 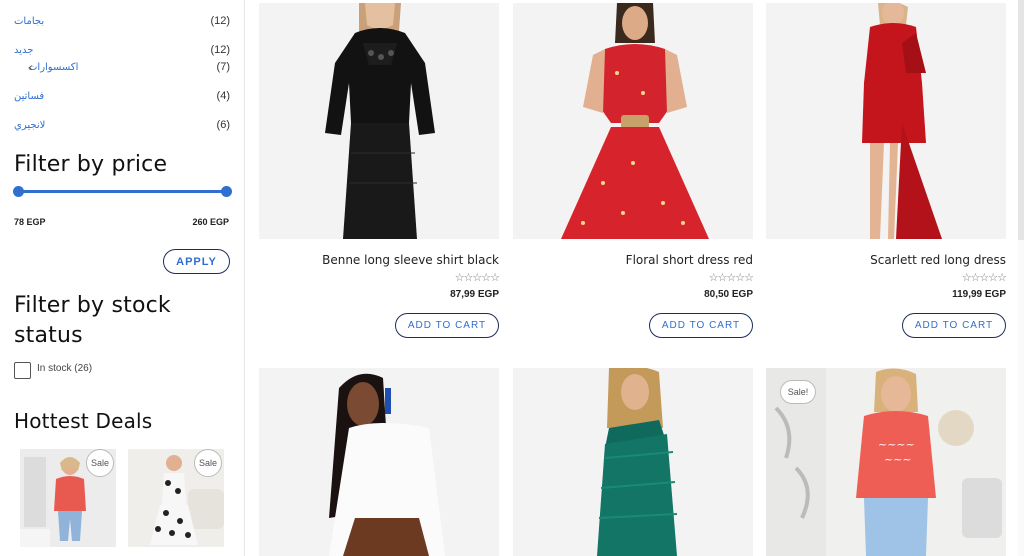 What do you see at coordinates (223, 67) in the screenshot?
I see `category-count: (7)` at bounding box center [223, 67].